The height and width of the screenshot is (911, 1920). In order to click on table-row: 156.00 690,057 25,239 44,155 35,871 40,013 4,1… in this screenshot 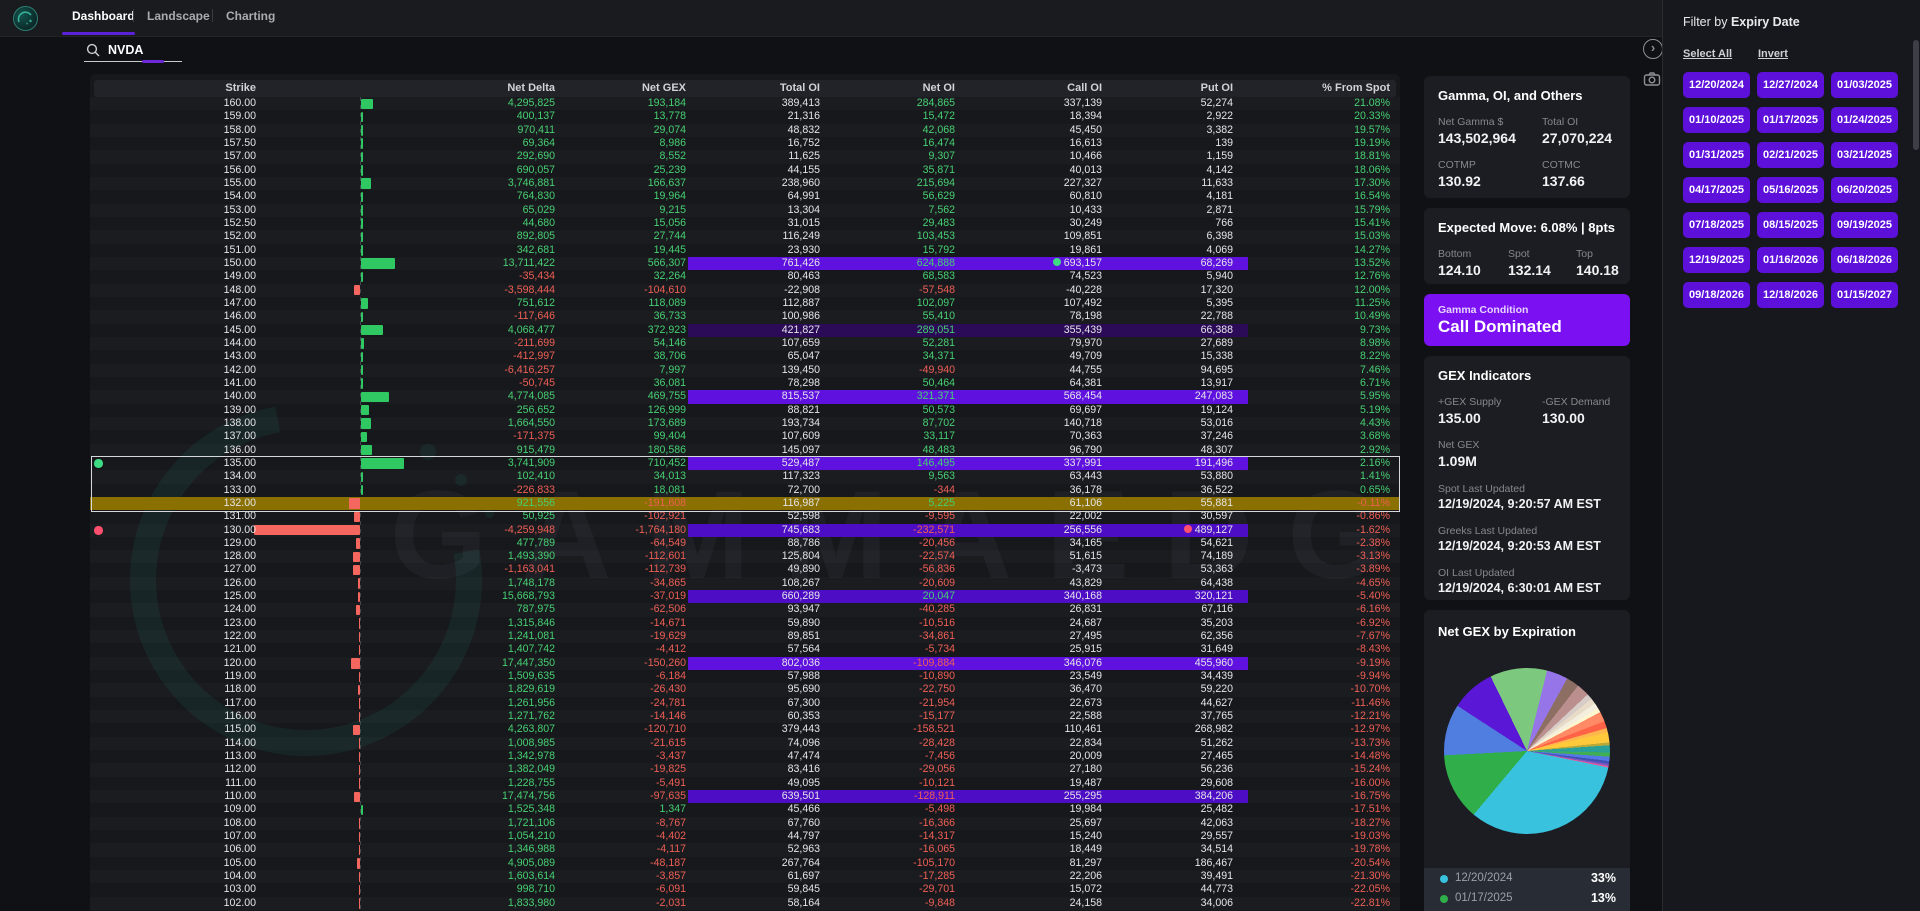, I will do `click(745, 170)`.